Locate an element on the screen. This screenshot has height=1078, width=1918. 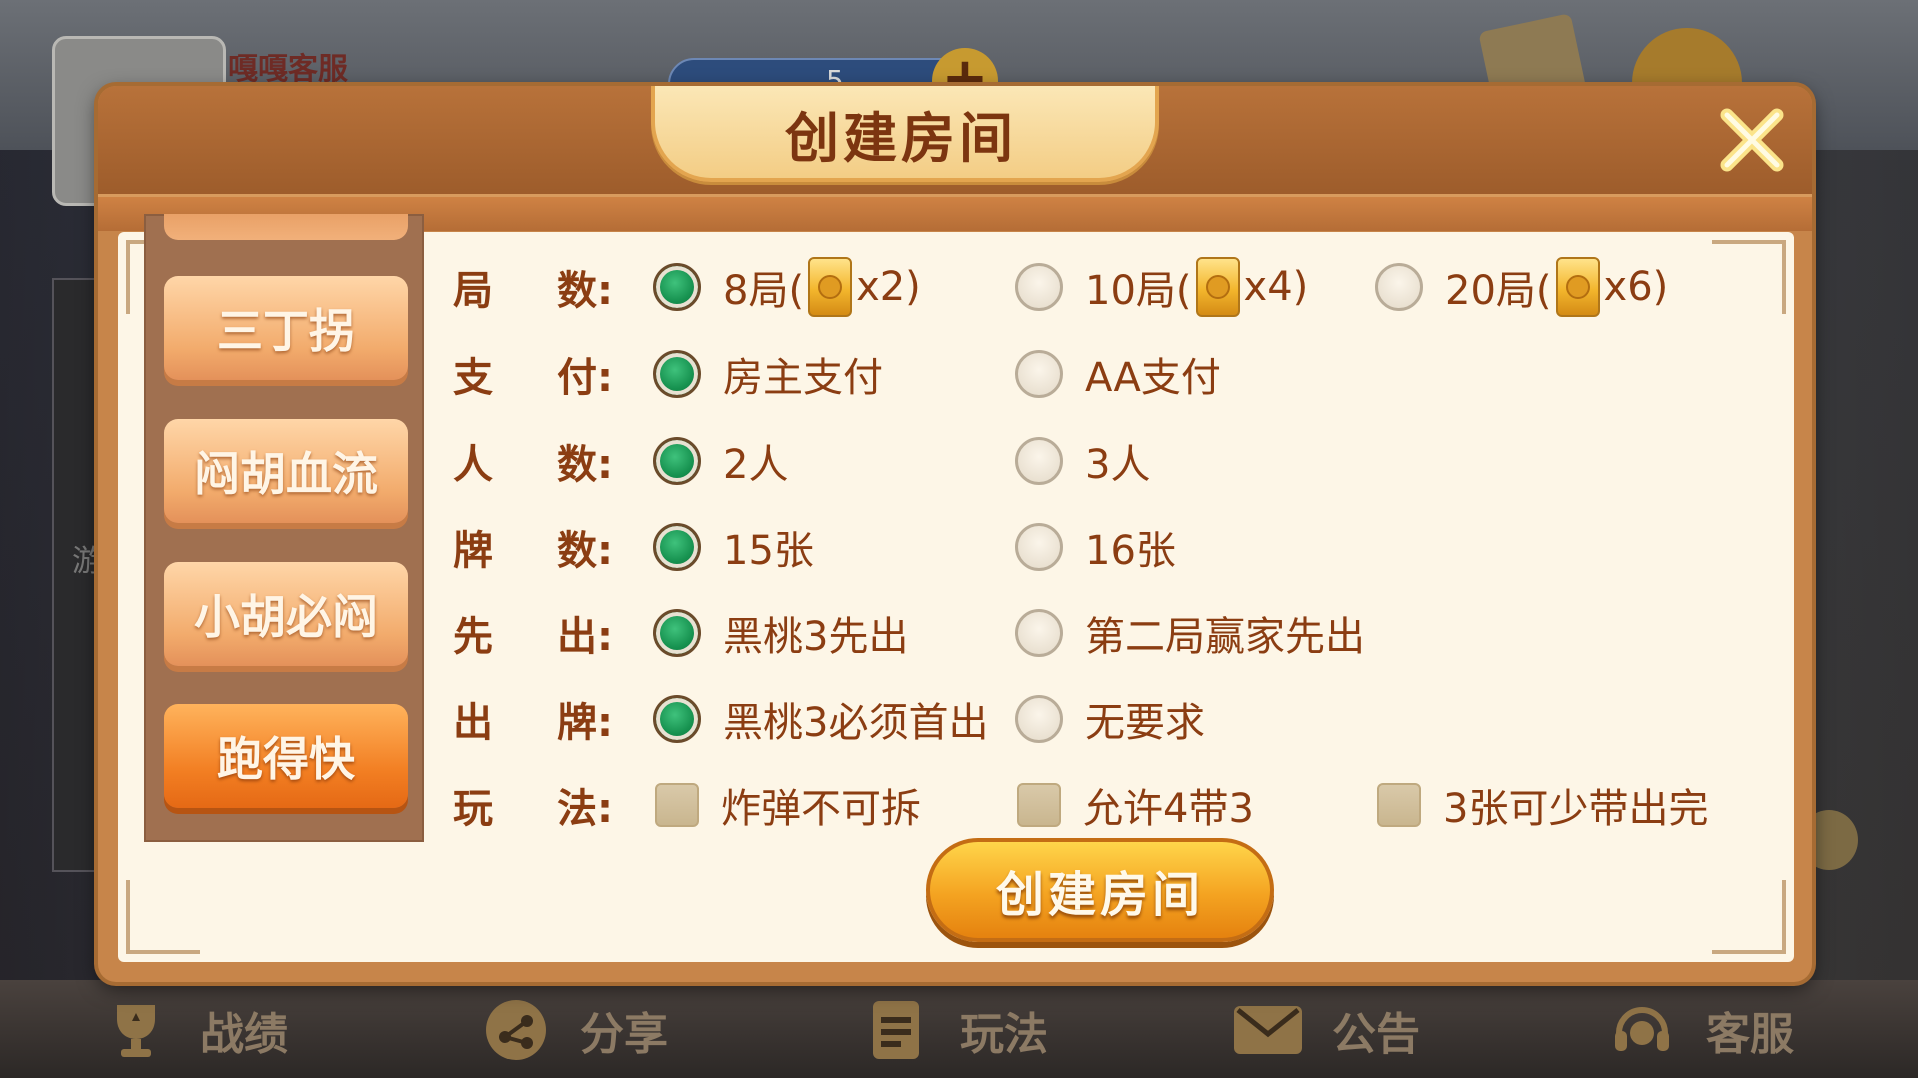
option-16-cards: 16张 is located at coordinates (1095, 547).